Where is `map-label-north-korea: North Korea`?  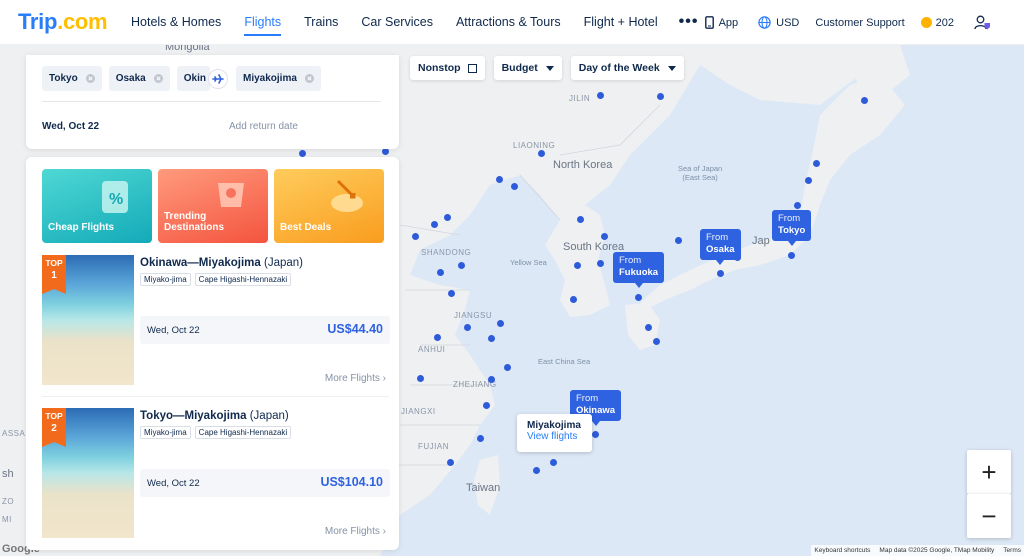
map-label-north-korea: North Korea is located at coordinates (583, 165).